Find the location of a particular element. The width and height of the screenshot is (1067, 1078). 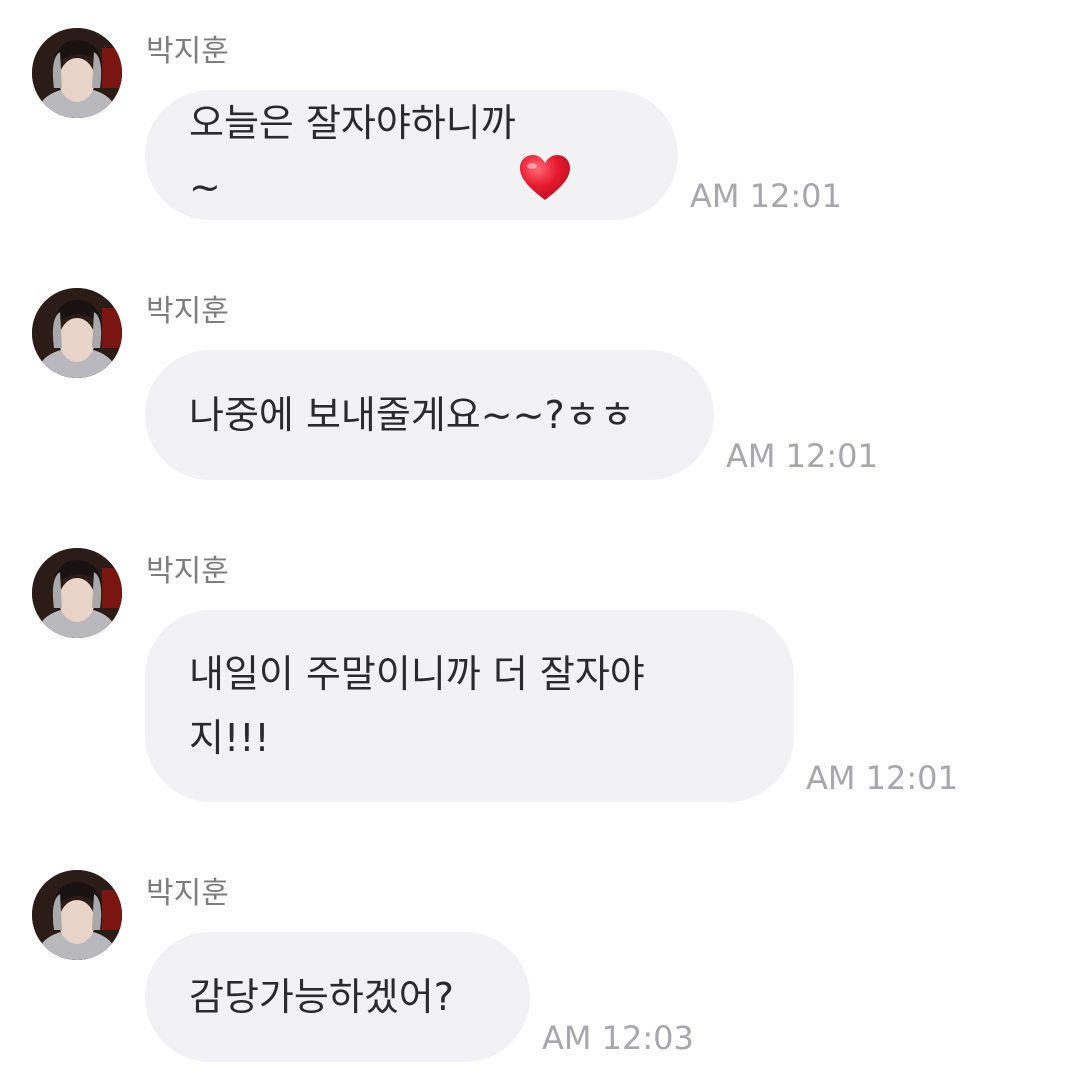

message-text: 나중에 보내줄게요~~?ㅎㅎ is located at coordinates (412, 415).